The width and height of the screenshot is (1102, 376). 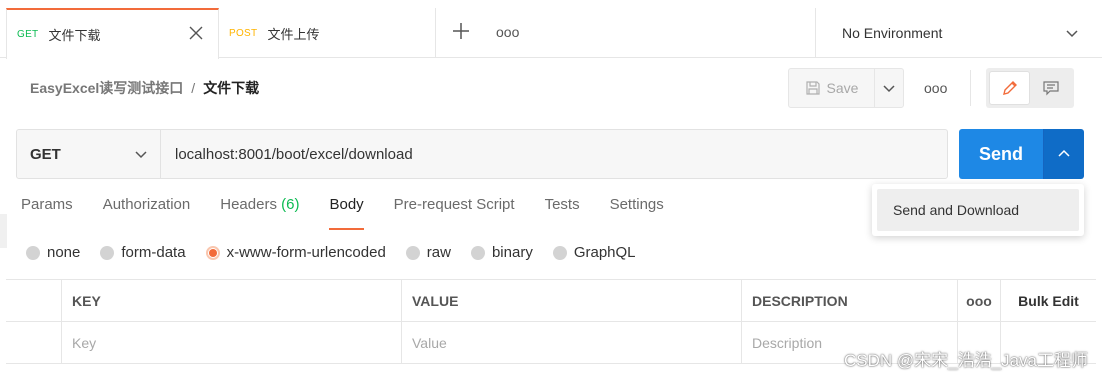 What do you see at coordinates (850, 300) in the screenshot?
I see `description-column-header: DESCRIPTION` at bounding box center [850, 300].